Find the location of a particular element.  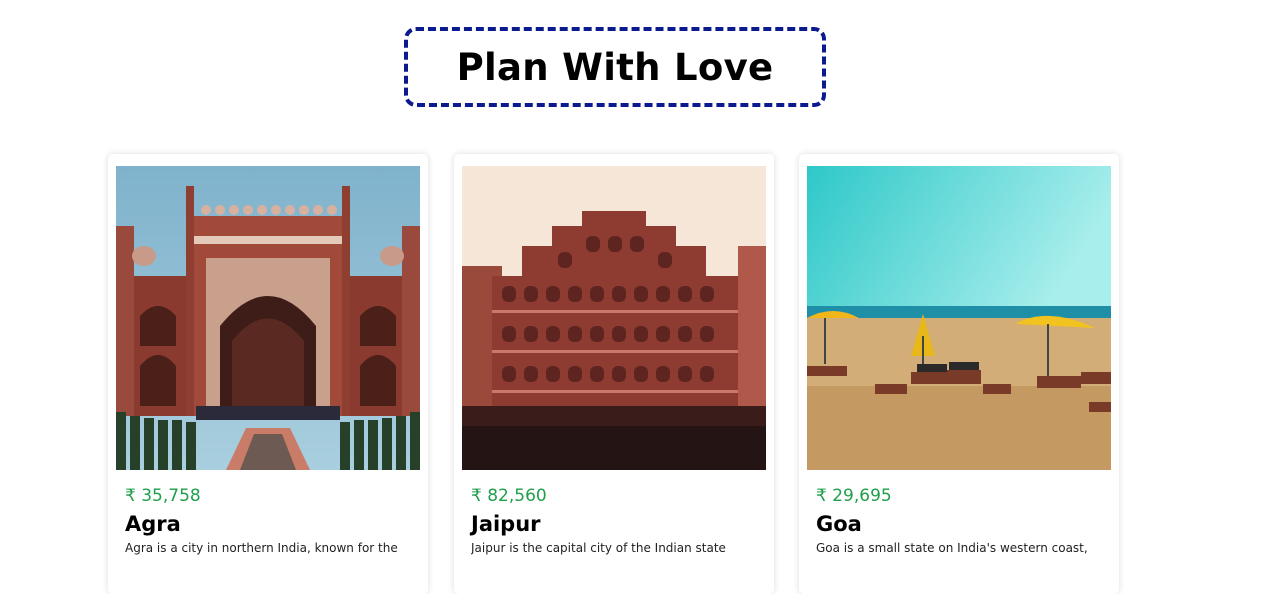

goa-beach-image is located at coordinates (959, 318).